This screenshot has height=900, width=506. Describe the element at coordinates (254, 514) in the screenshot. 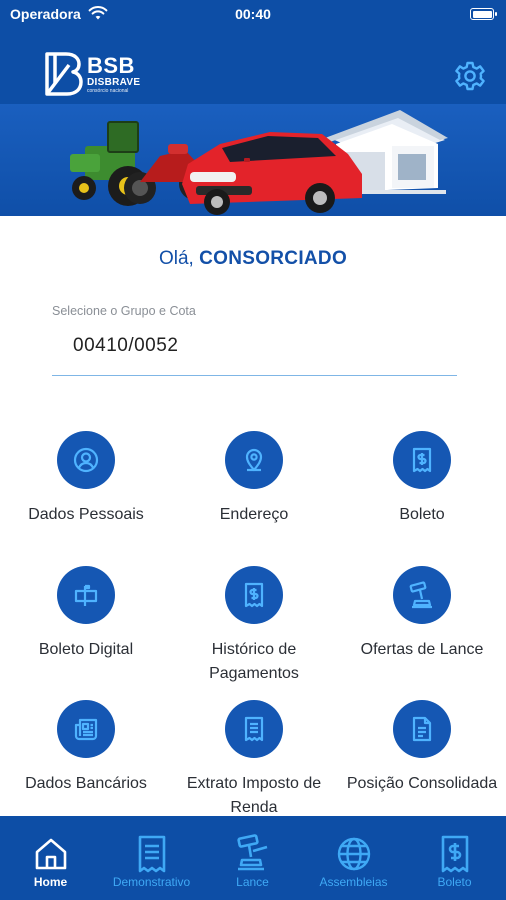

I see `menu-item-label: Endereço` at that location.